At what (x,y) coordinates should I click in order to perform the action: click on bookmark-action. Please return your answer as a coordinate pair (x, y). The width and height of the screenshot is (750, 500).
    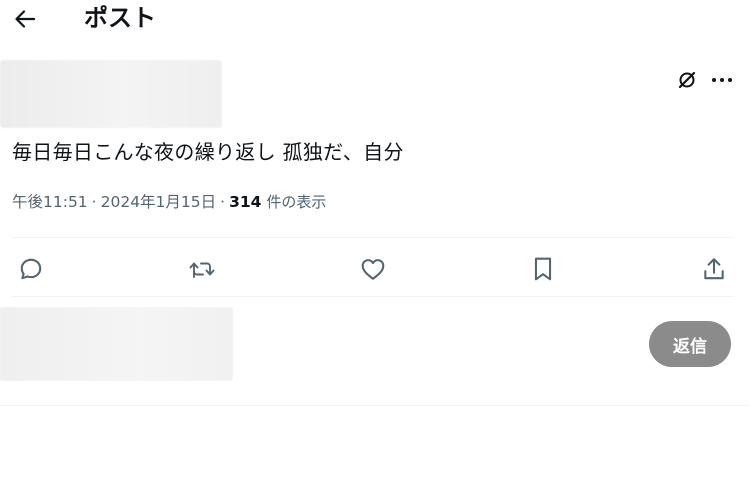
    Looking at the image, I should click on (543, 269).